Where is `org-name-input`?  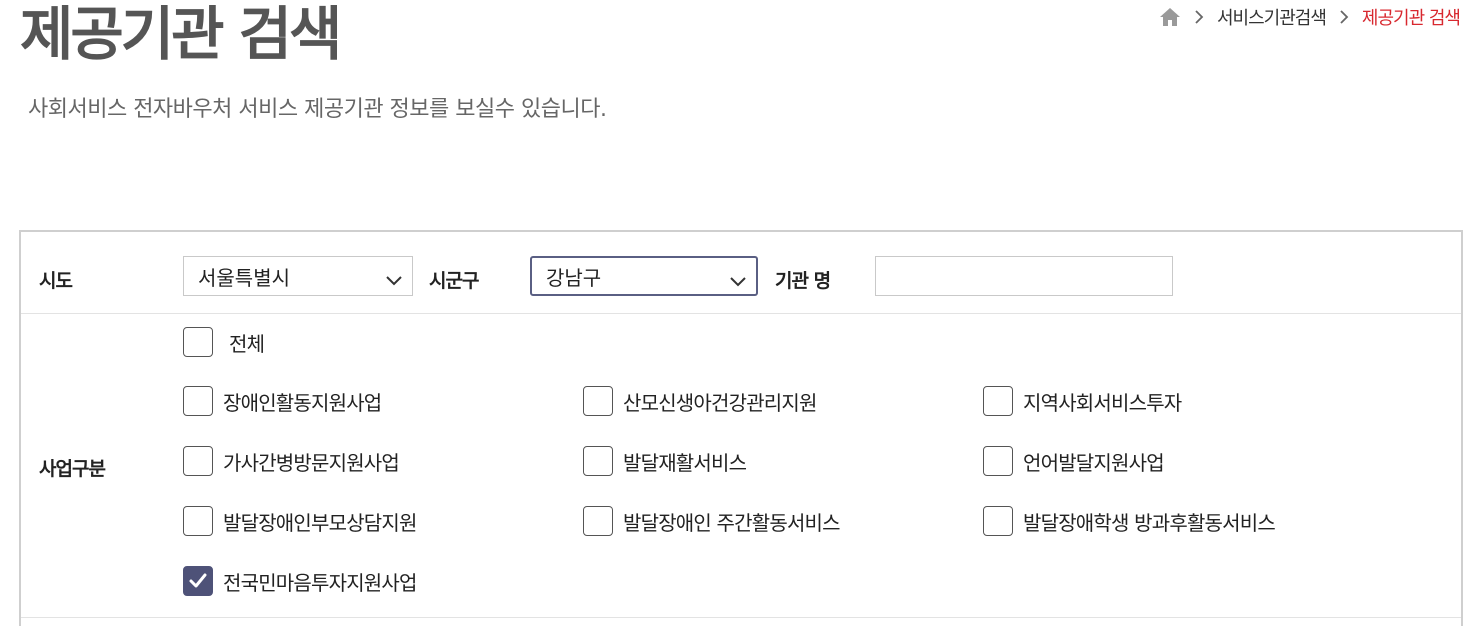 org-name-input is located at coordinates (1024, 276).